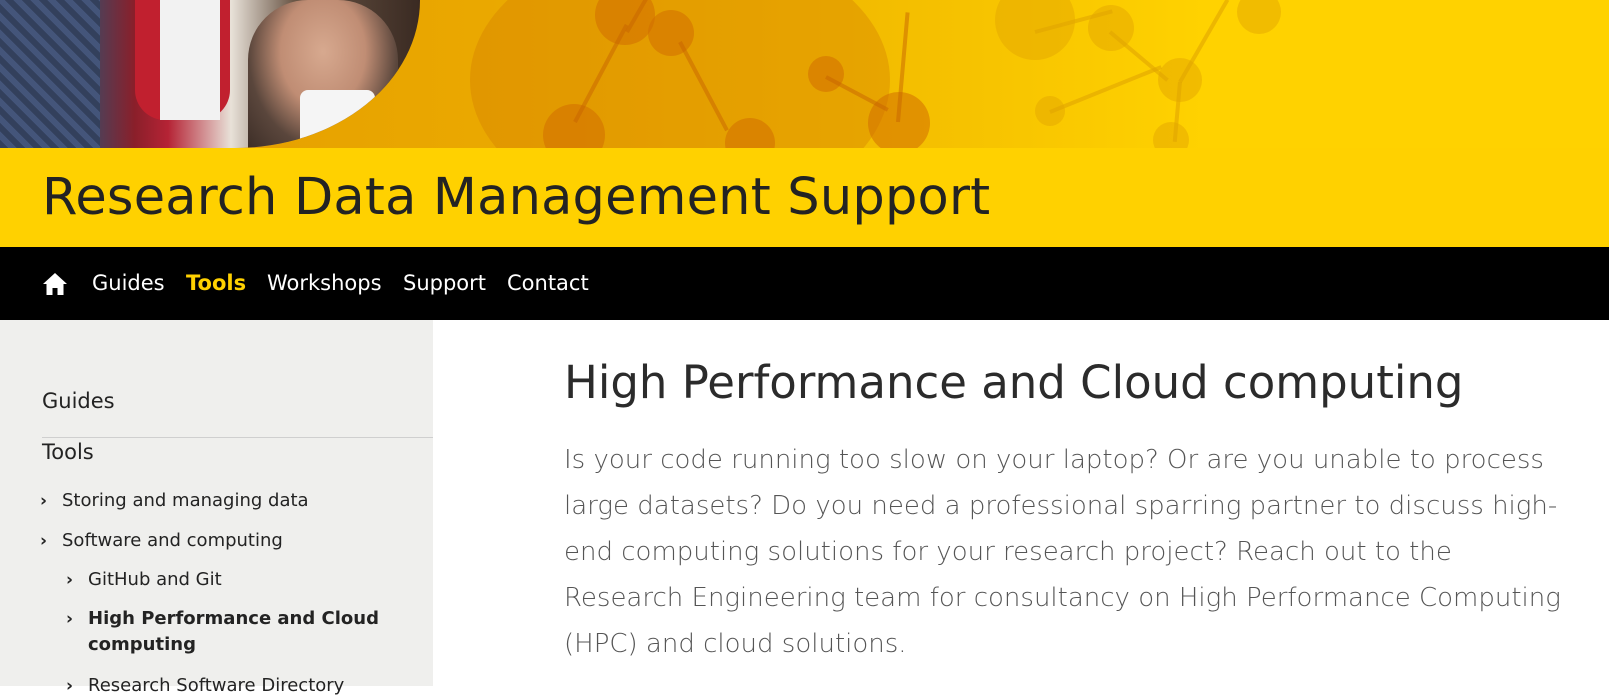 This screenshot has height=699, width=1609. What do you see at coordinates (548, 283) in the screenshot?
I see `nav-item-contact: Contact` at bounding box center [548, 283].